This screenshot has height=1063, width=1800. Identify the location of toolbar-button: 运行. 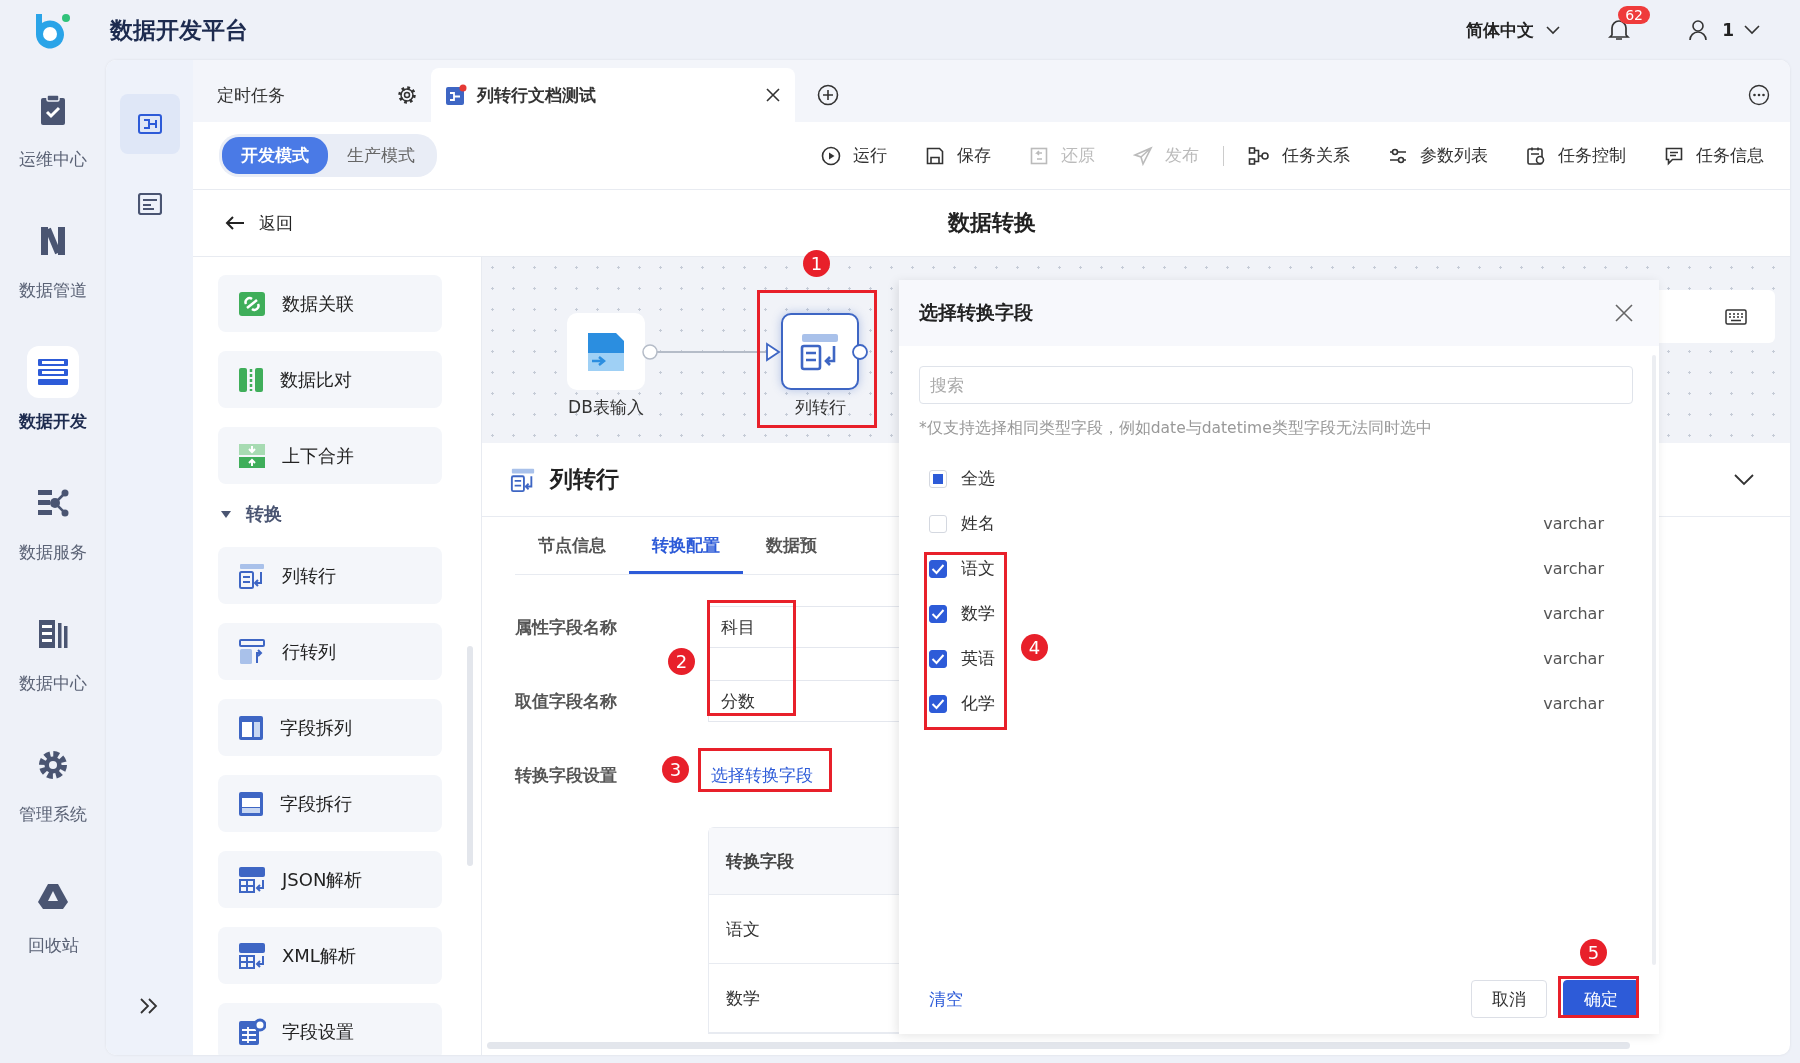
(854, 155).